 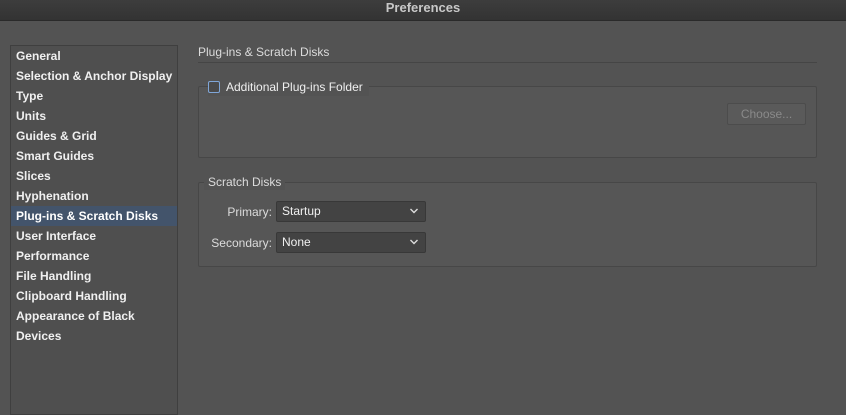 What do you see at coordinates (351, 211) in the screenshot?
I see `primary-scratch-disk-select: Startup` at bounding box center [351, 211].